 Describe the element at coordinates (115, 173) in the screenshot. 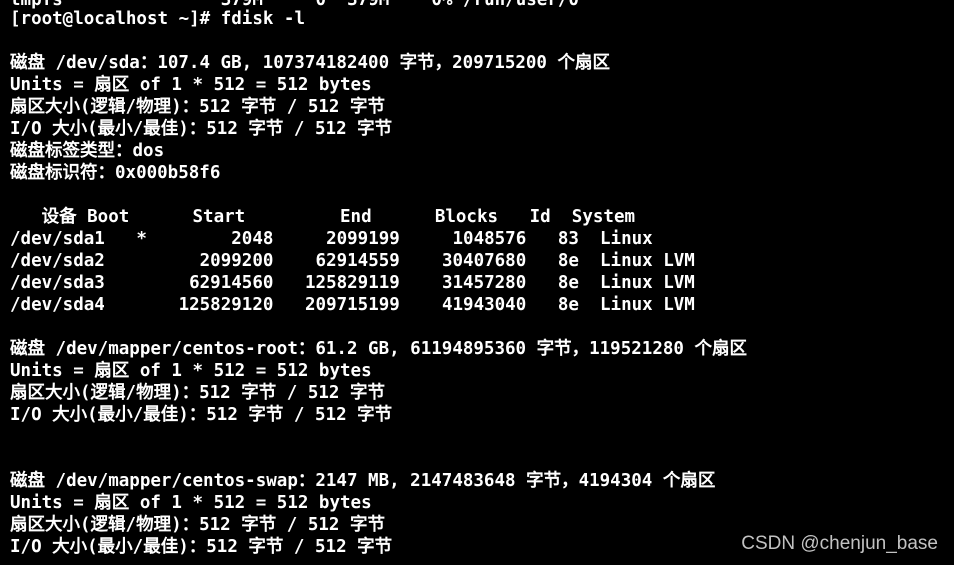

I see `terminal-line: 磁盘标识符：0x000b58f6` at that location.